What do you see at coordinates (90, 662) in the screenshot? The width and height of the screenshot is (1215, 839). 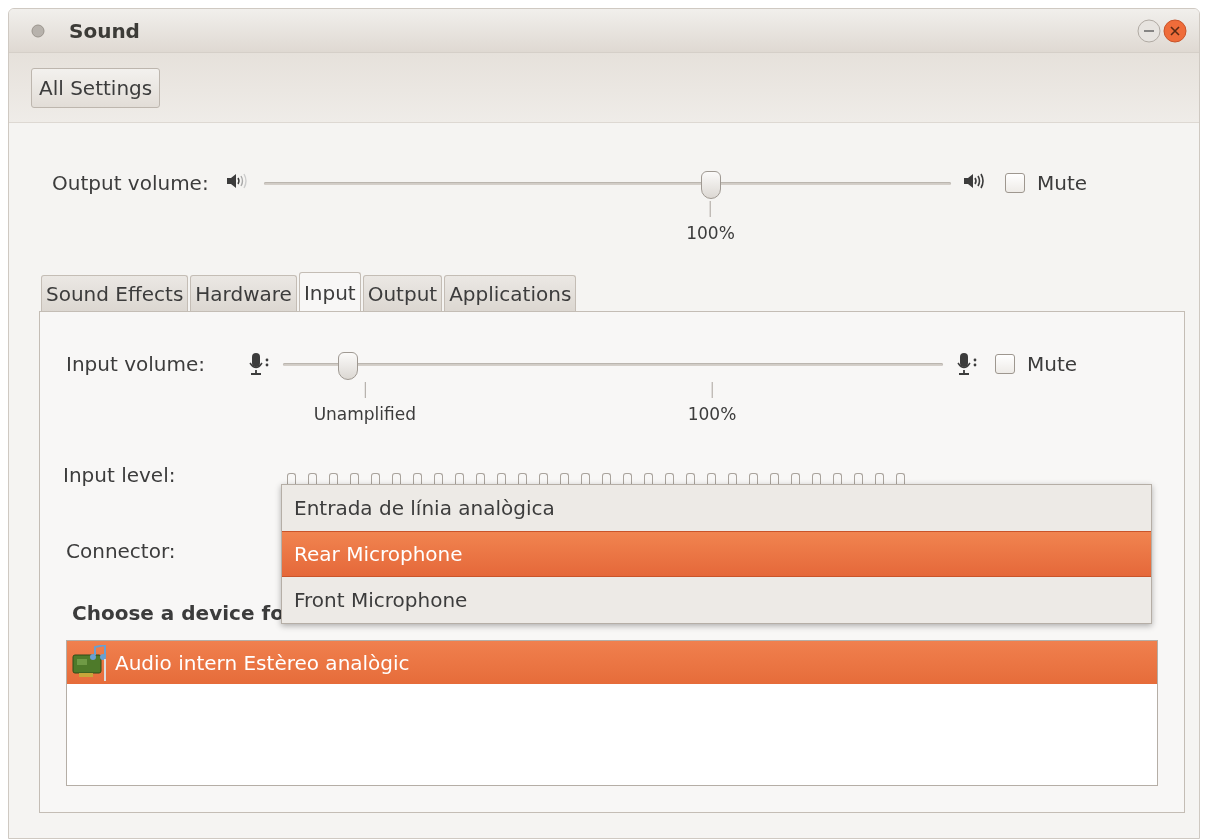 I see `sound-card-icon` at bounding box center [90, 662].